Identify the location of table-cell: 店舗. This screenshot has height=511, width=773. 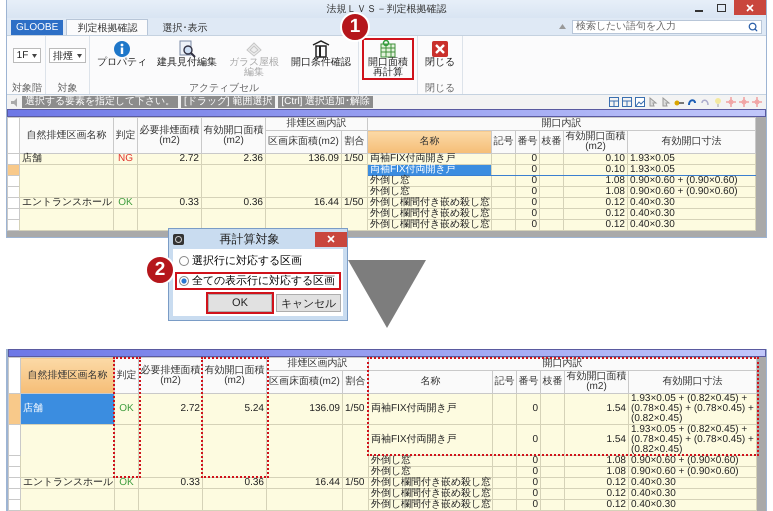
(67, 159).